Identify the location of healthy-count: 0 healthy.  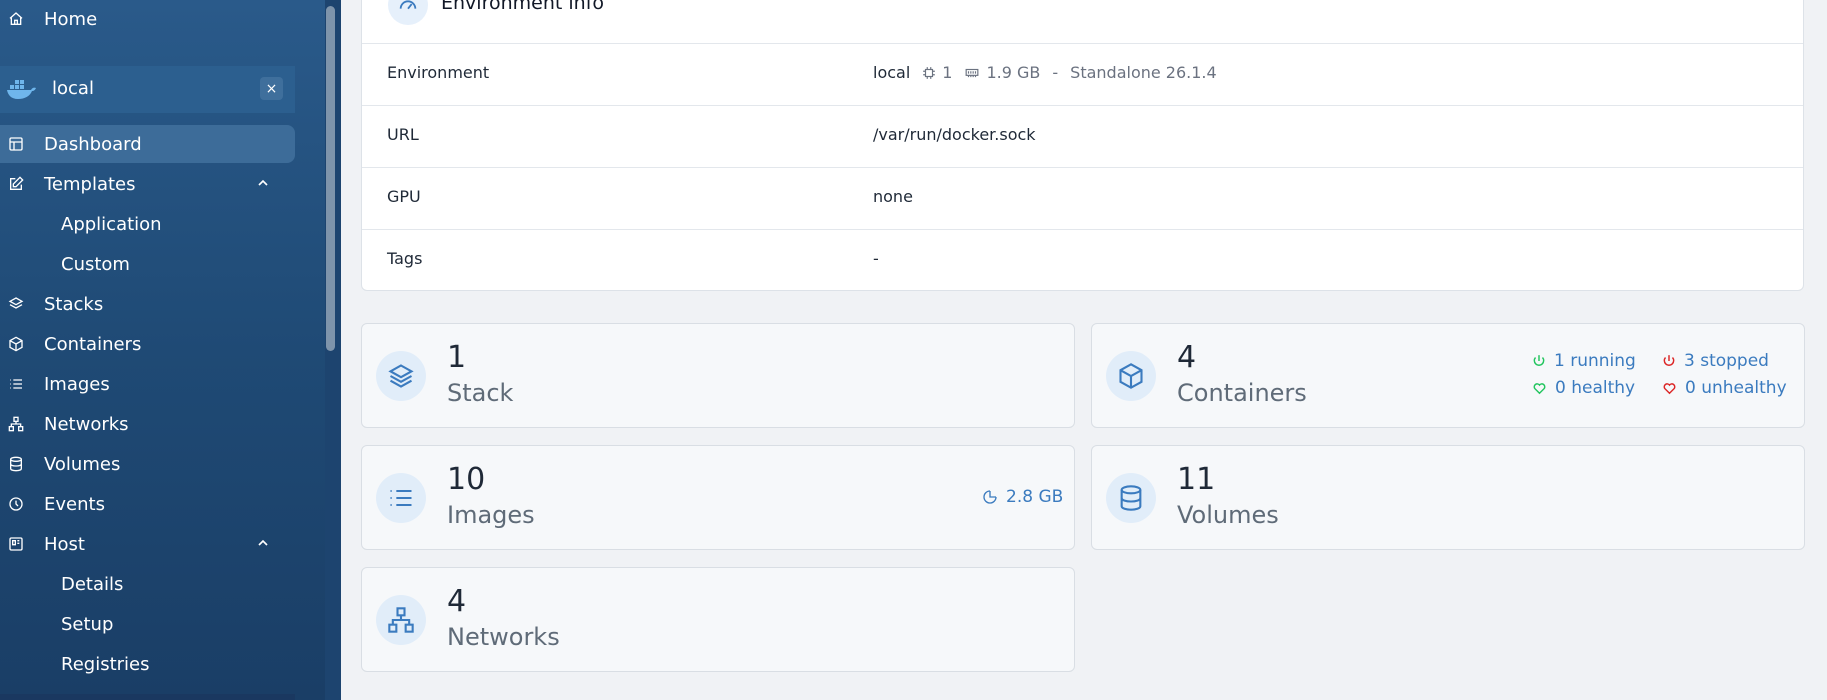
(1595, 388).